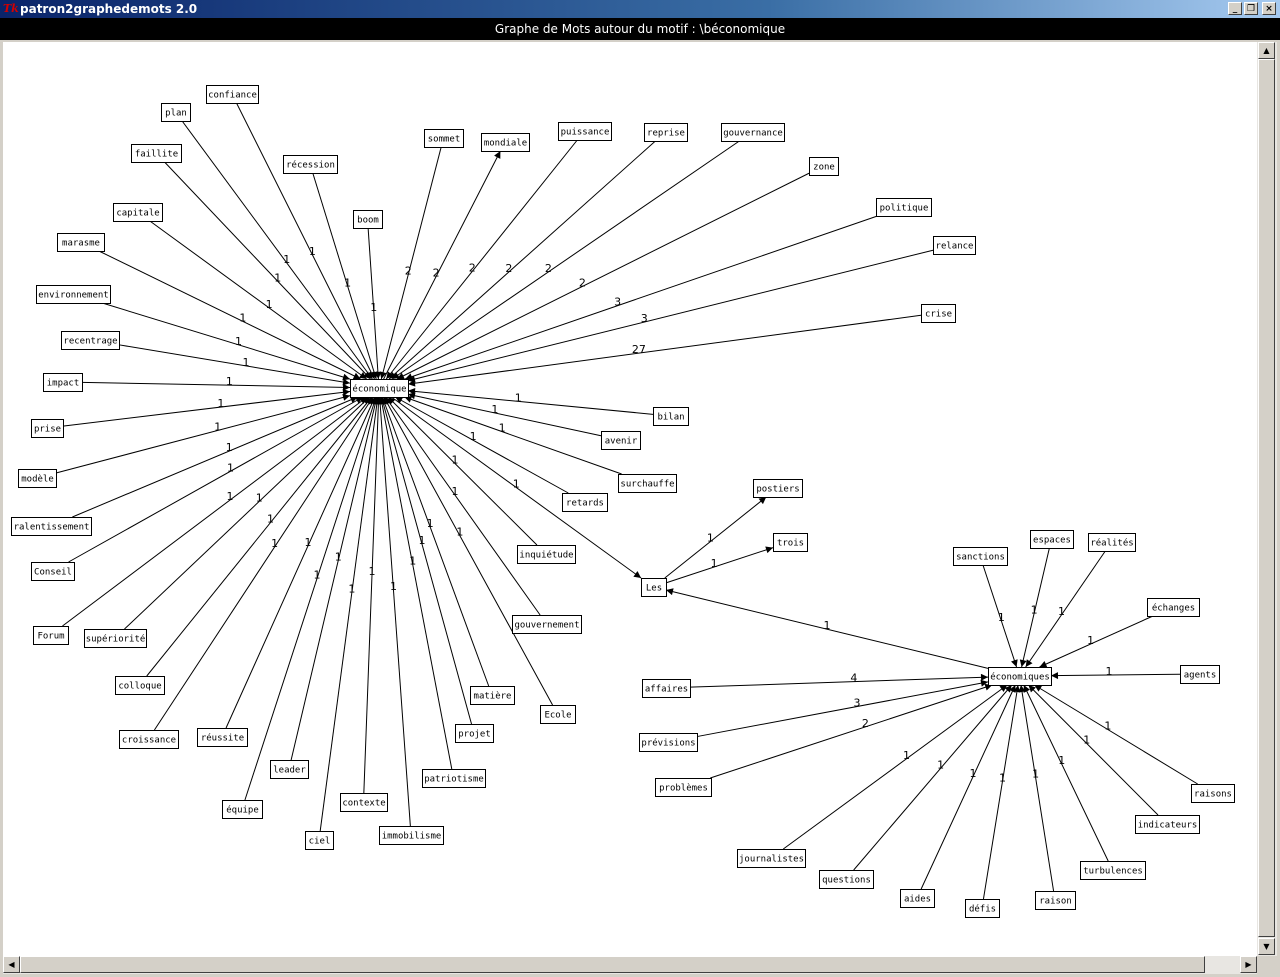 This screenshot has height=977, width=1280. I want to click on node-prise: prise, so click(47, 428).